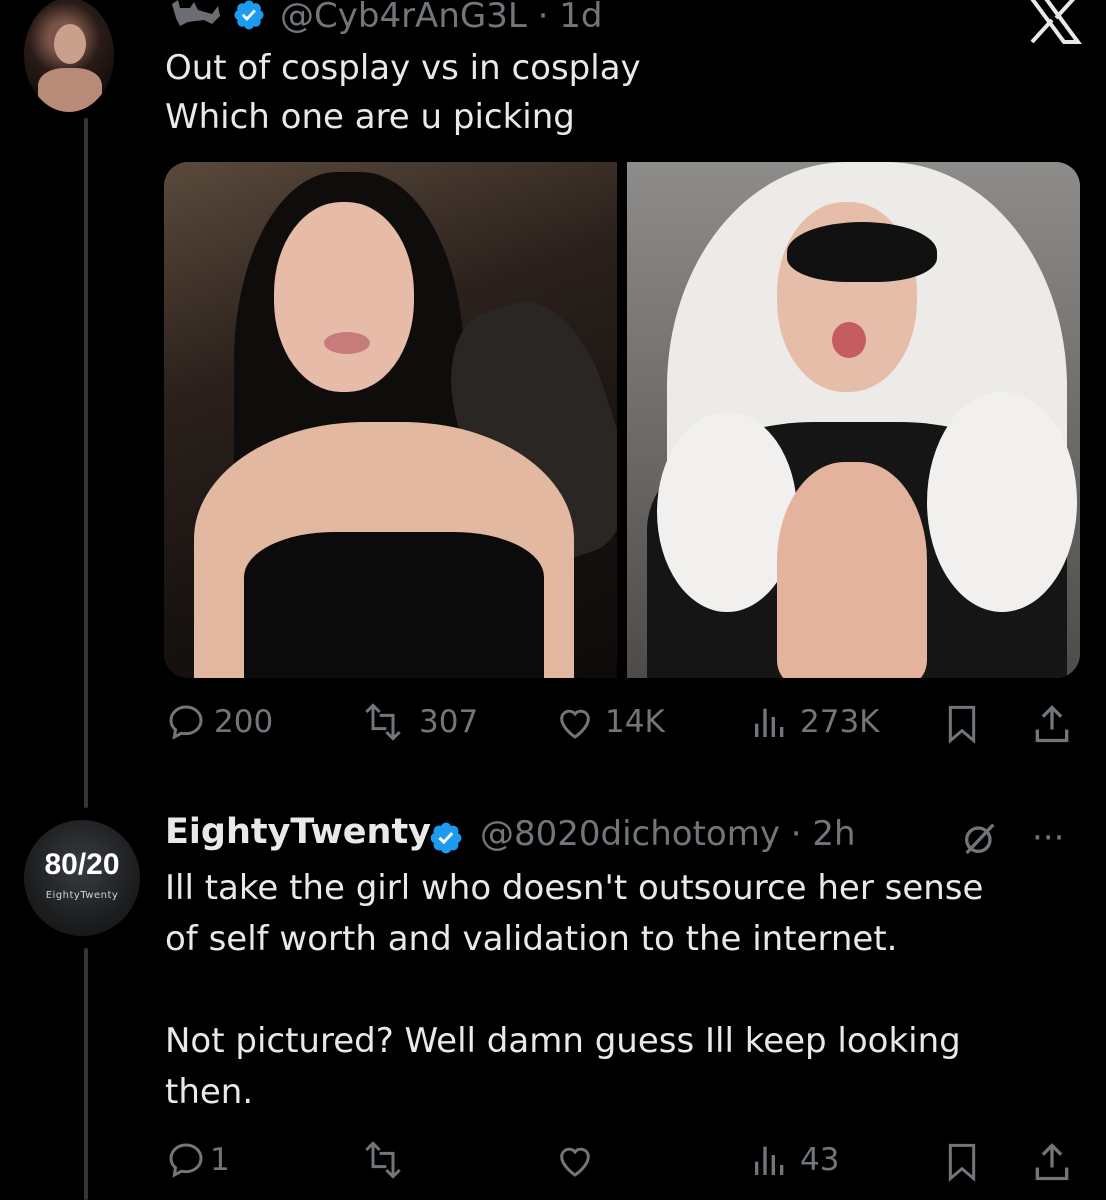  Describe the element at coordinates (82, 895) in the screenshot. I see `avatar-logo-subtext: EightyTwenty` at that location.